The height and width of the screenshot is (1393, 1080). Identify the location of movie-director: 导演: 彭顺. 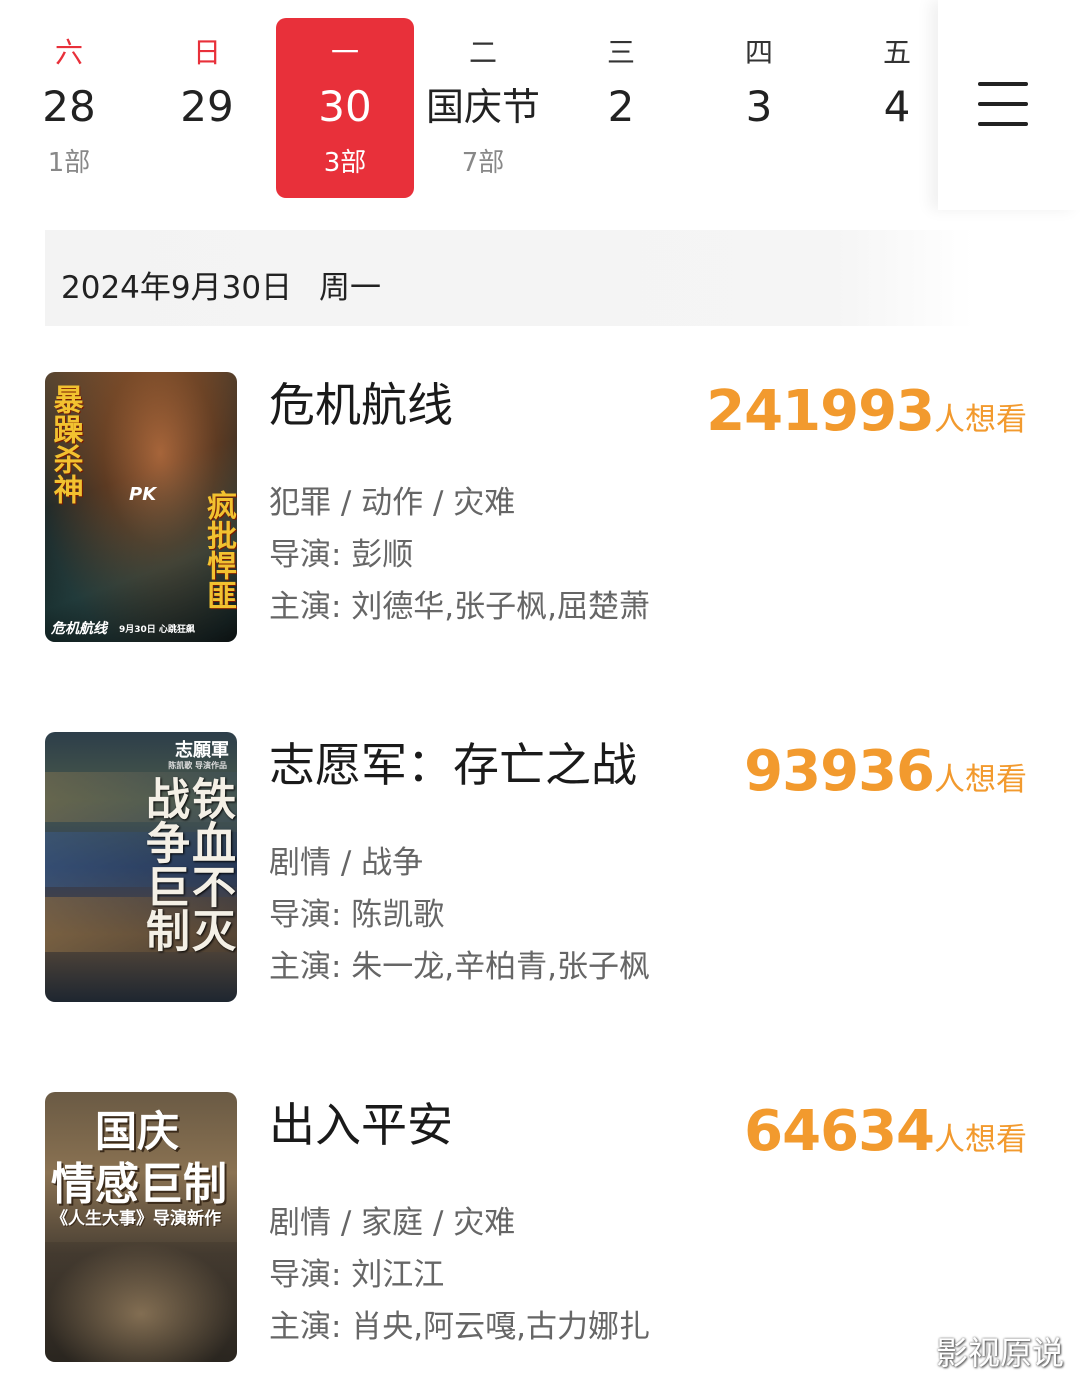
(341, 555).